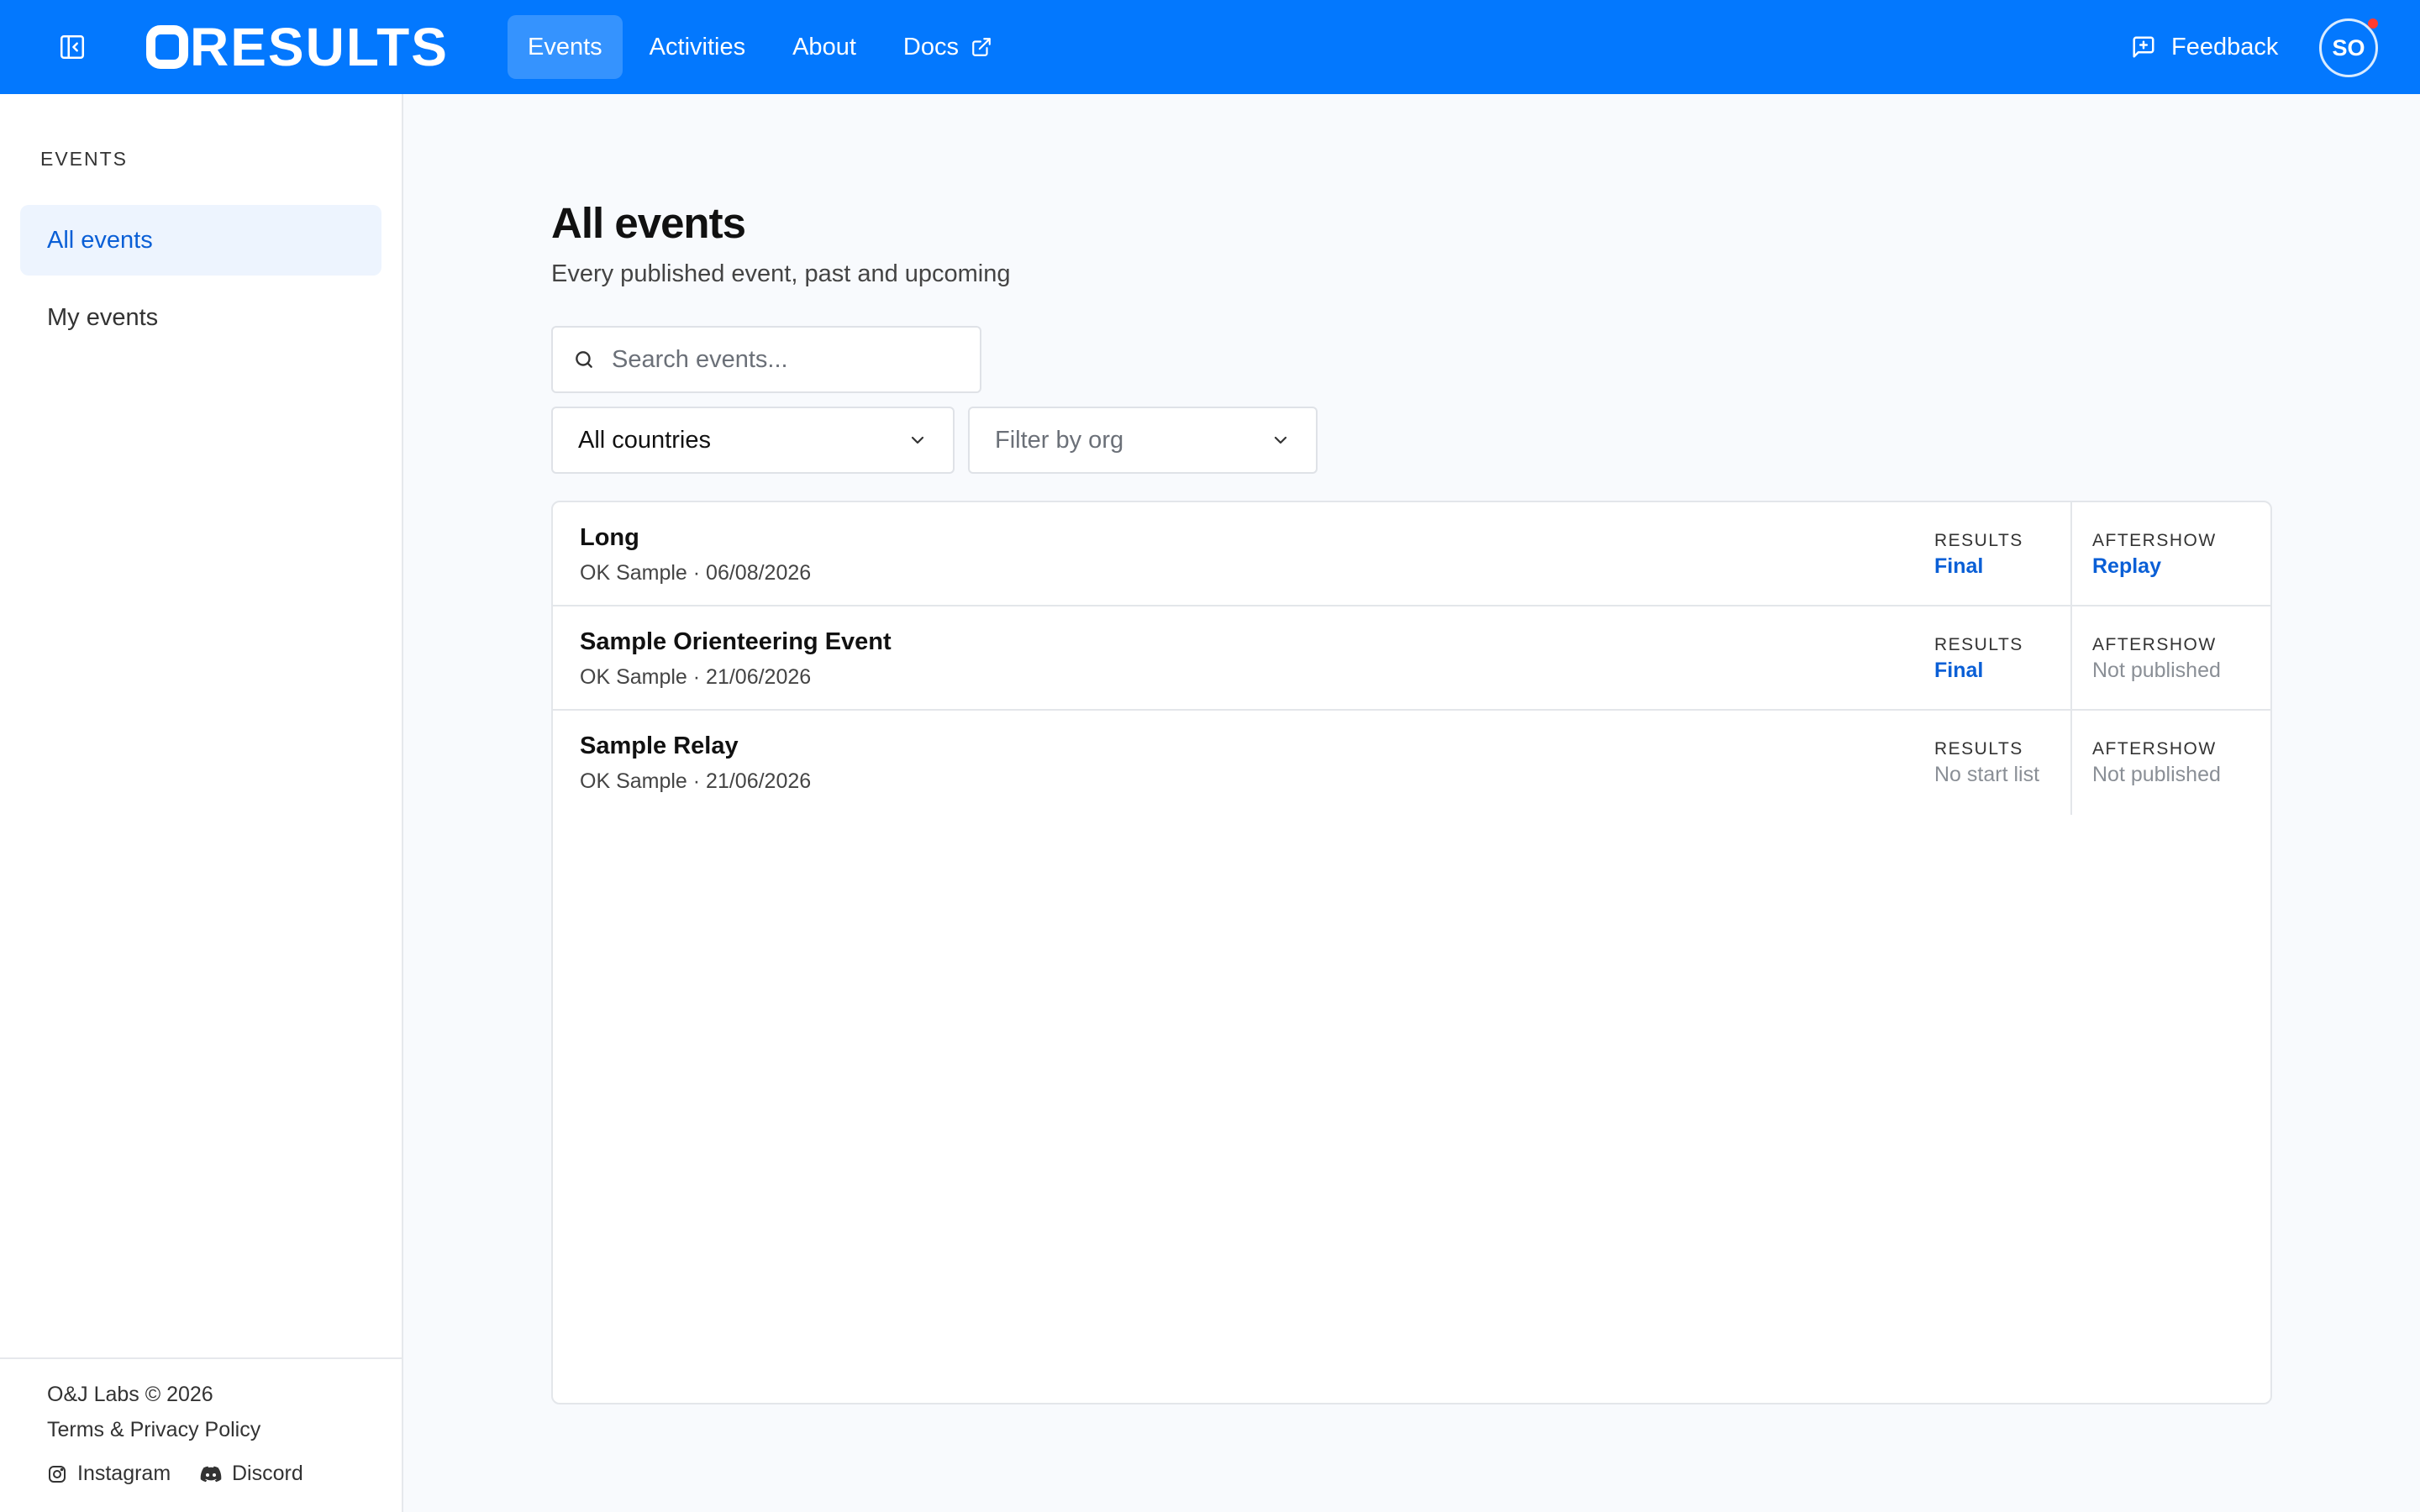 Image resolution: width=2420 pixels, height=1512 pixels. I want to click on event-name: Sample Orienteering Event, so click(736, 642).